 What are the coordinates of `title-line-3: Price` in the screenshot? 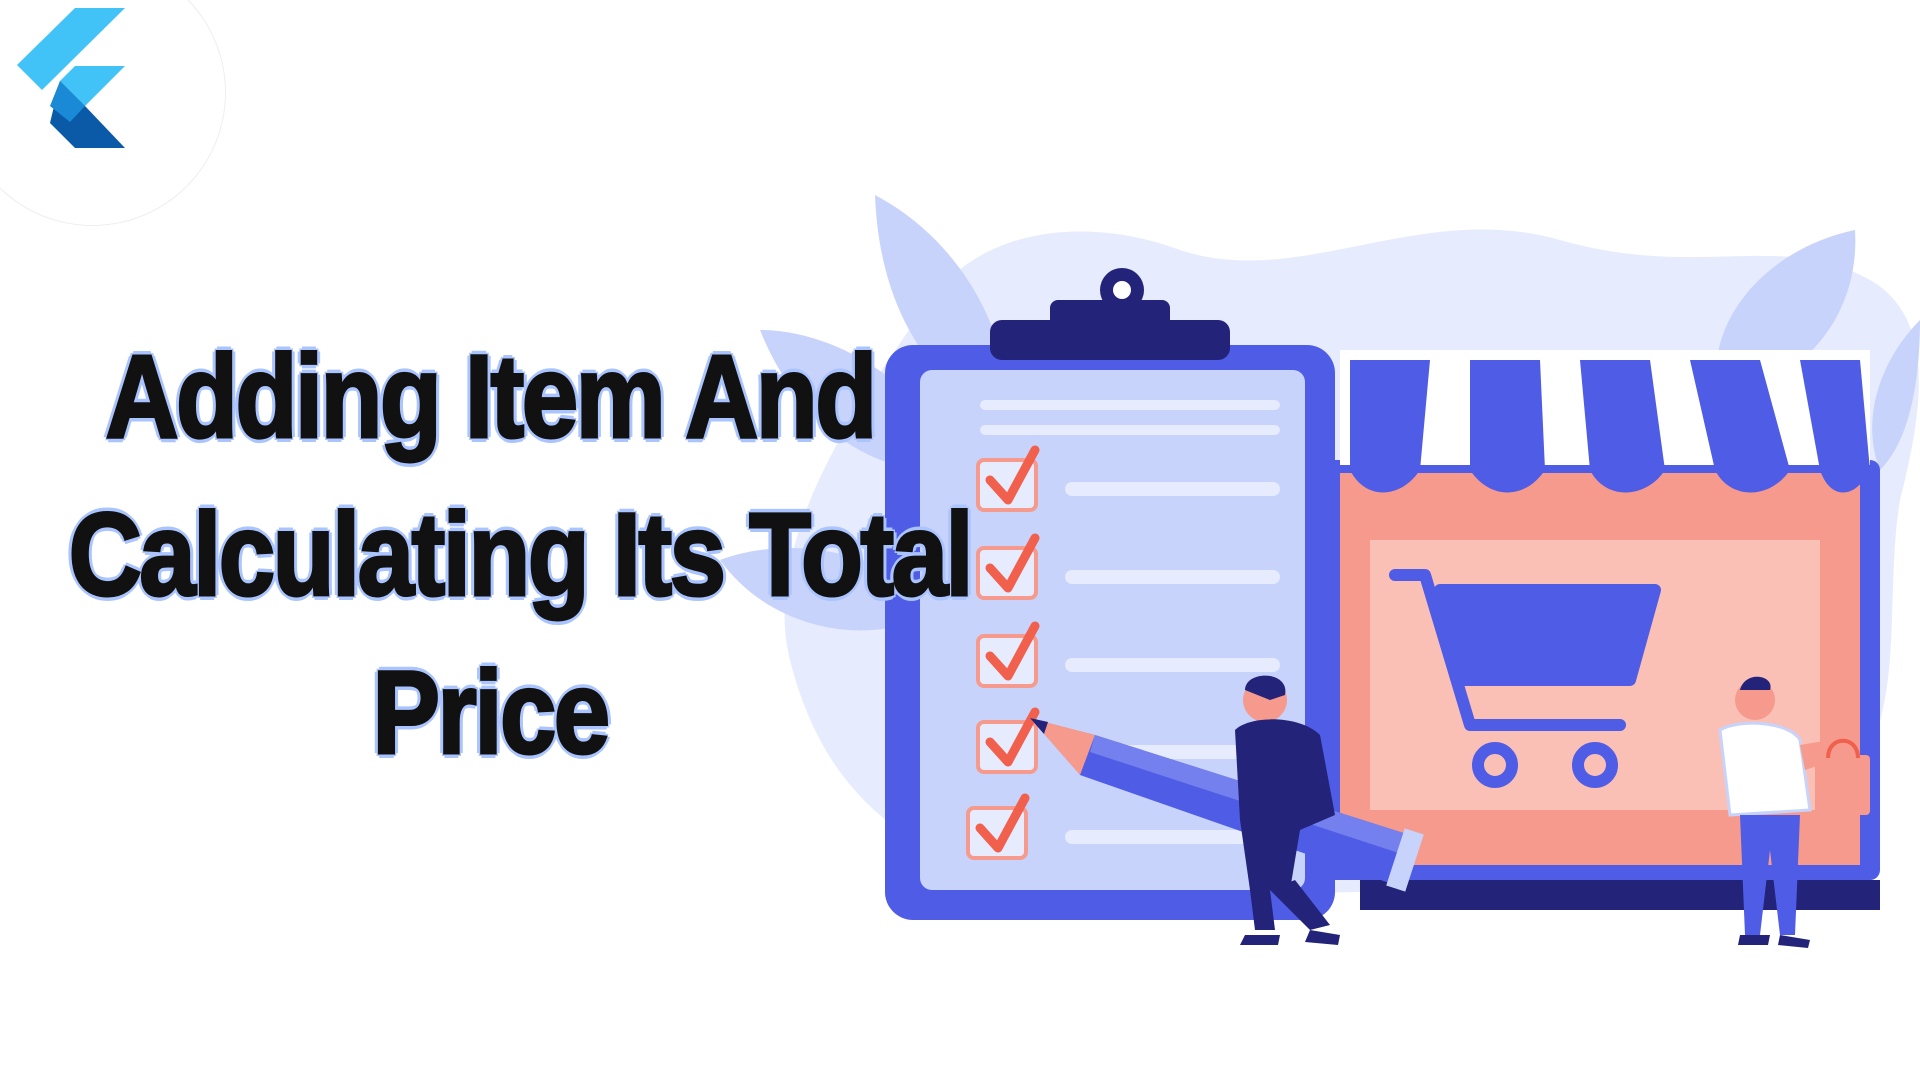 It's located at (491, 713).